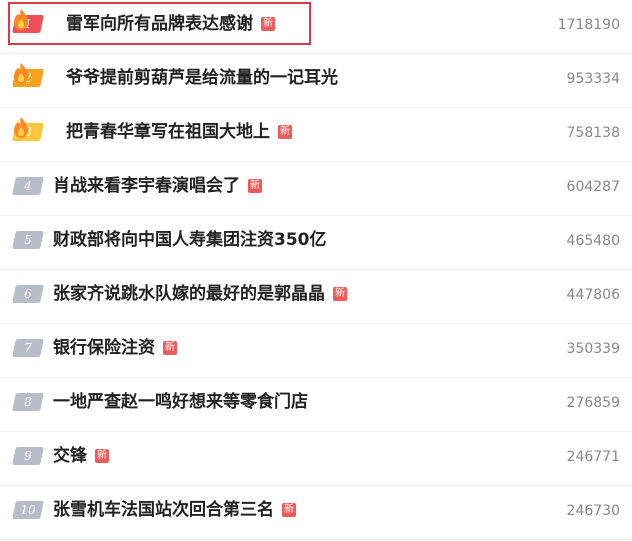 The image size is (632, 541). Describe the element at coordinates (316, 351) in the screenshot. I see `list-item: 7 银行保险注资 新 350339` at that location.